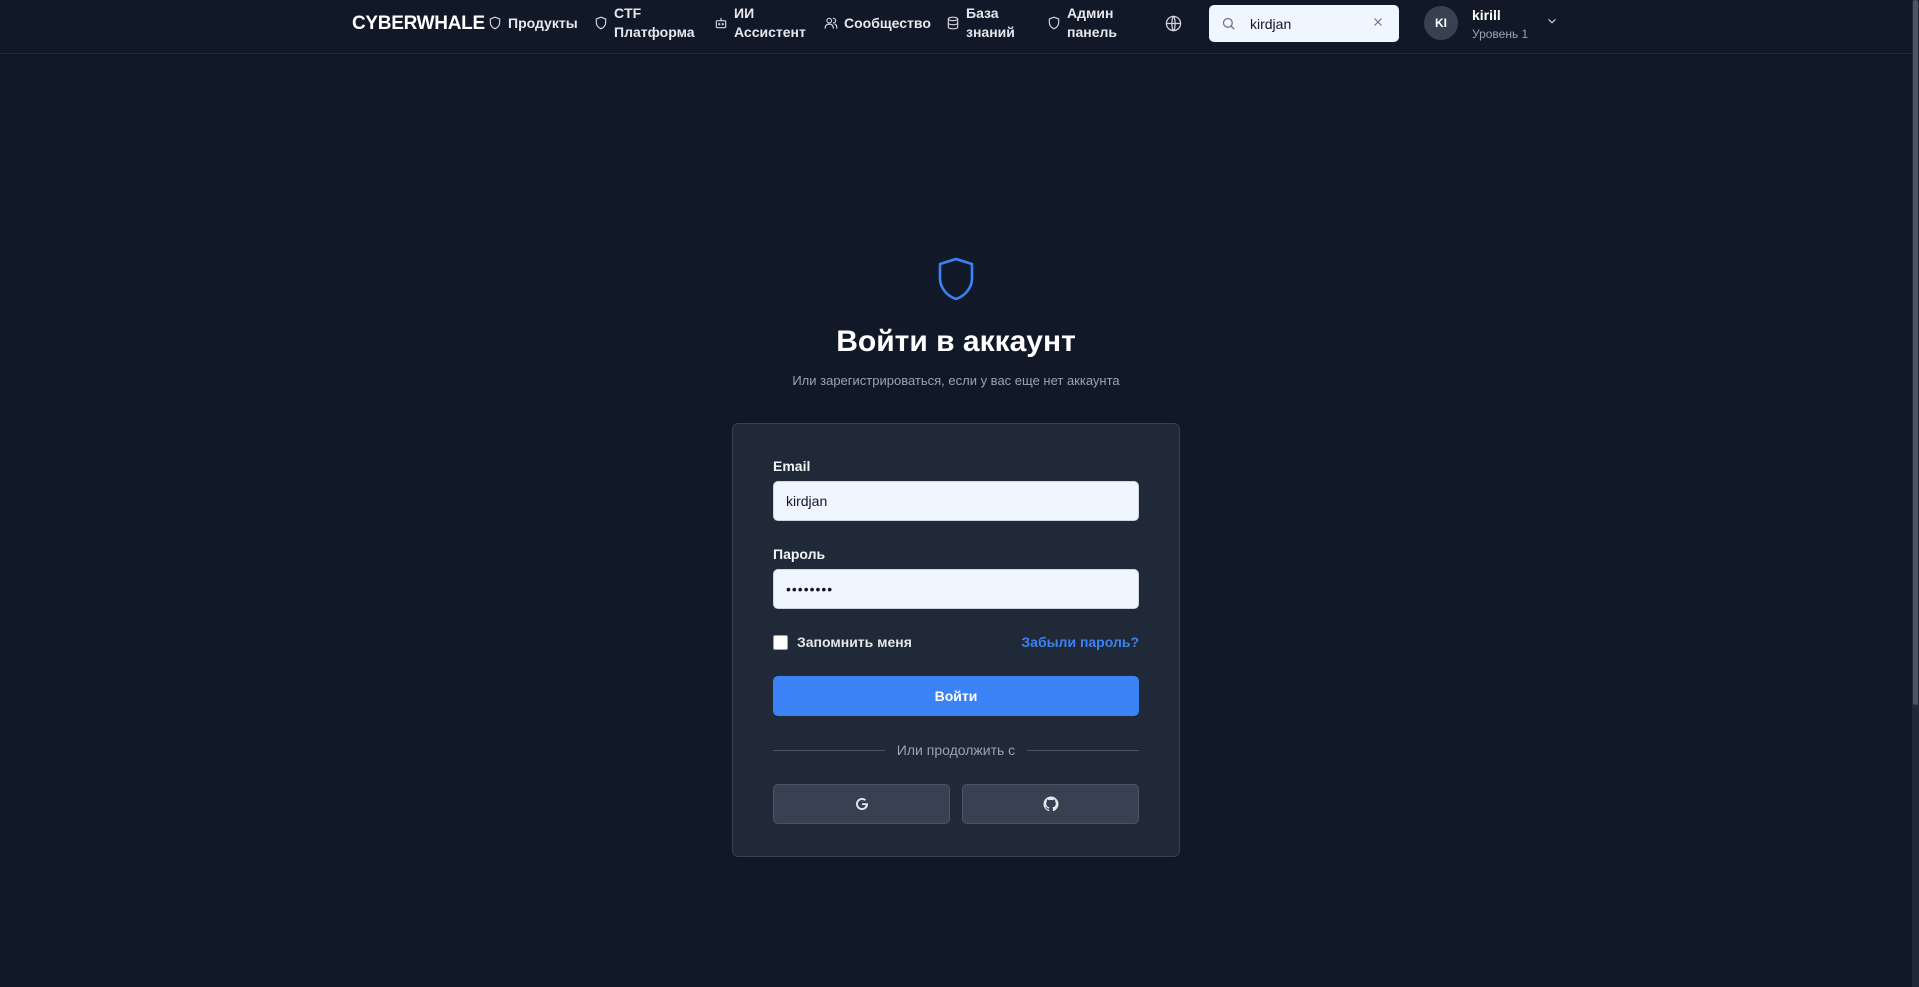 The height and width of the screenshot is (987, 1919). I want to click on page-title: Войти в аккаунт, so click(956, 341).